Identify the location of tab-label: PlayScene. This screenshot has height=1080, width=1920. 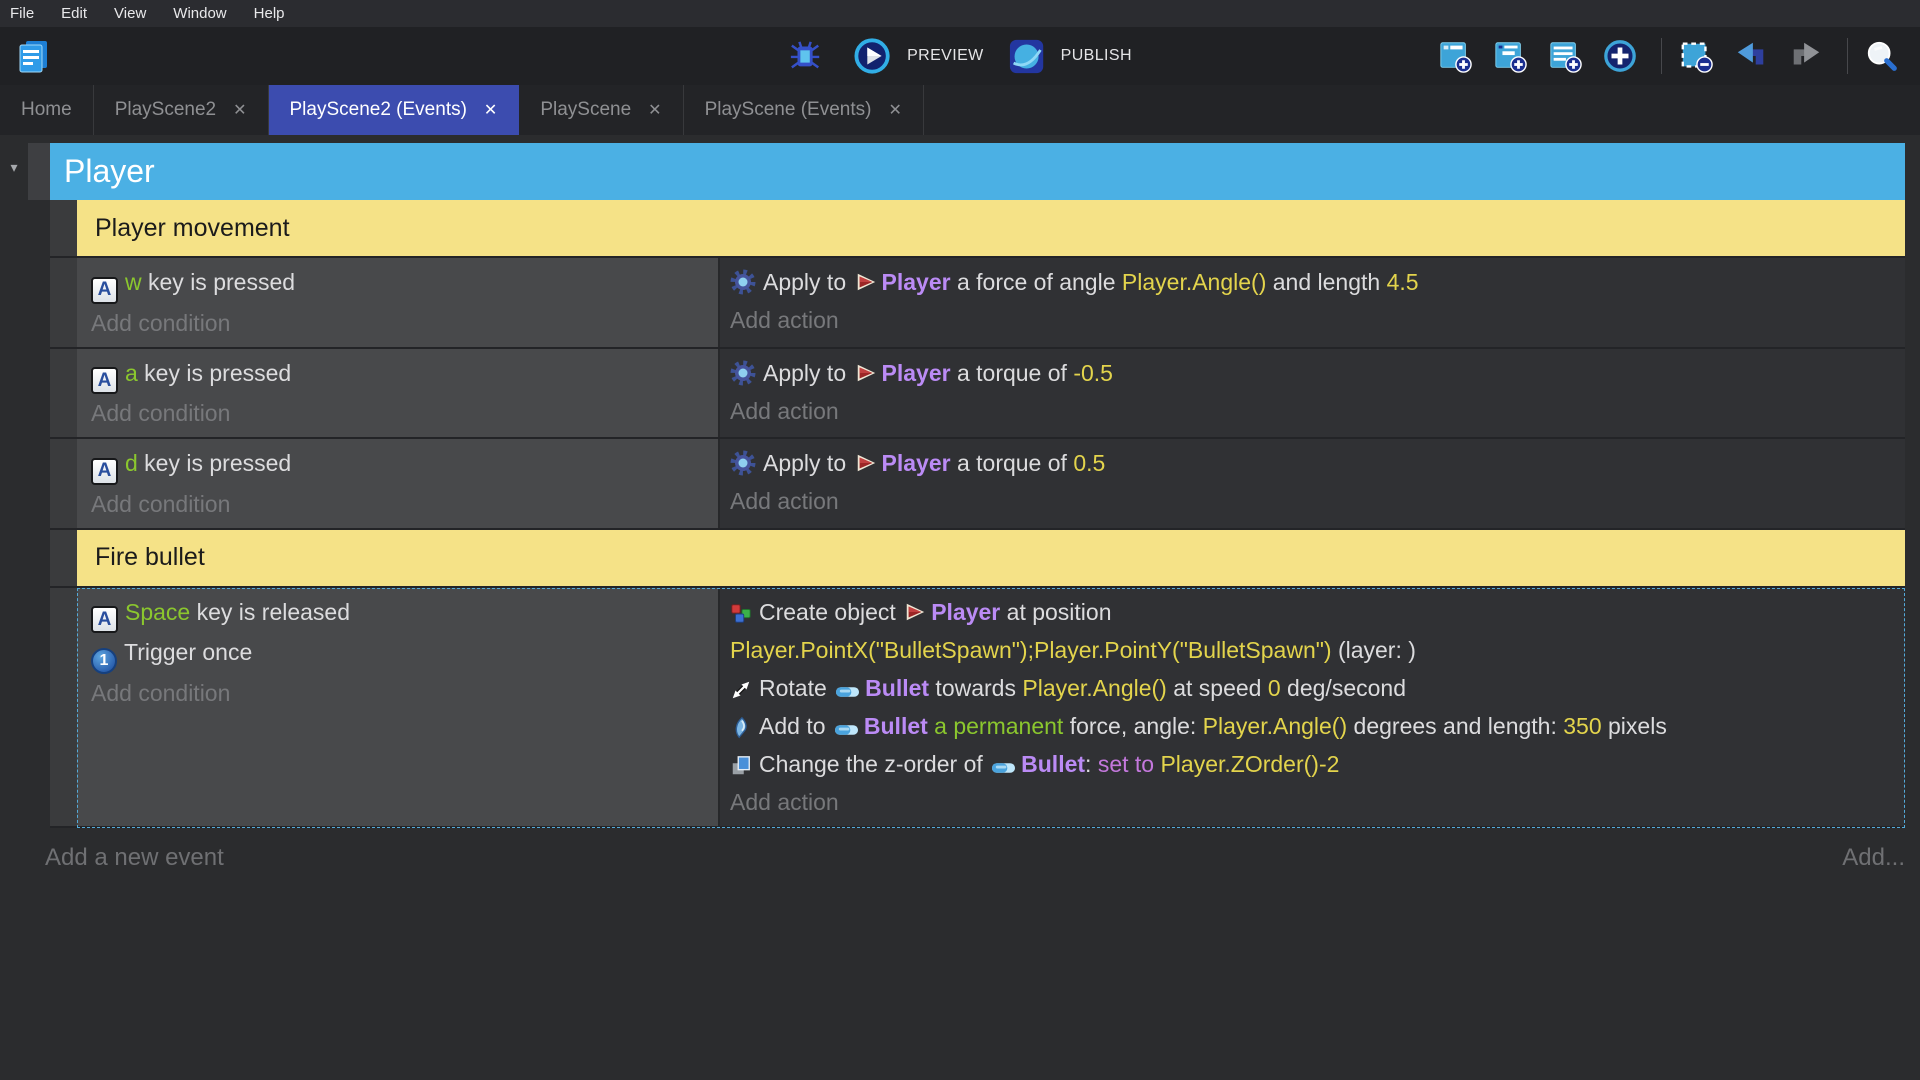
(586, 109).